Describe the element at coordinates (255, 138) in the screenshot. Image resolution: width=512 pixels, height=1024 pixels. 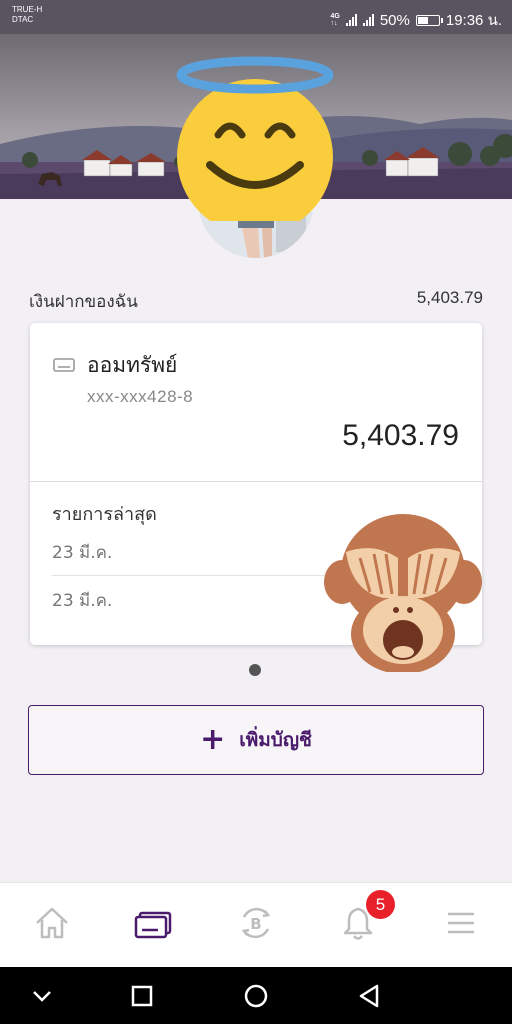
I see `smiling-face-with-halo-emoji` at that location.